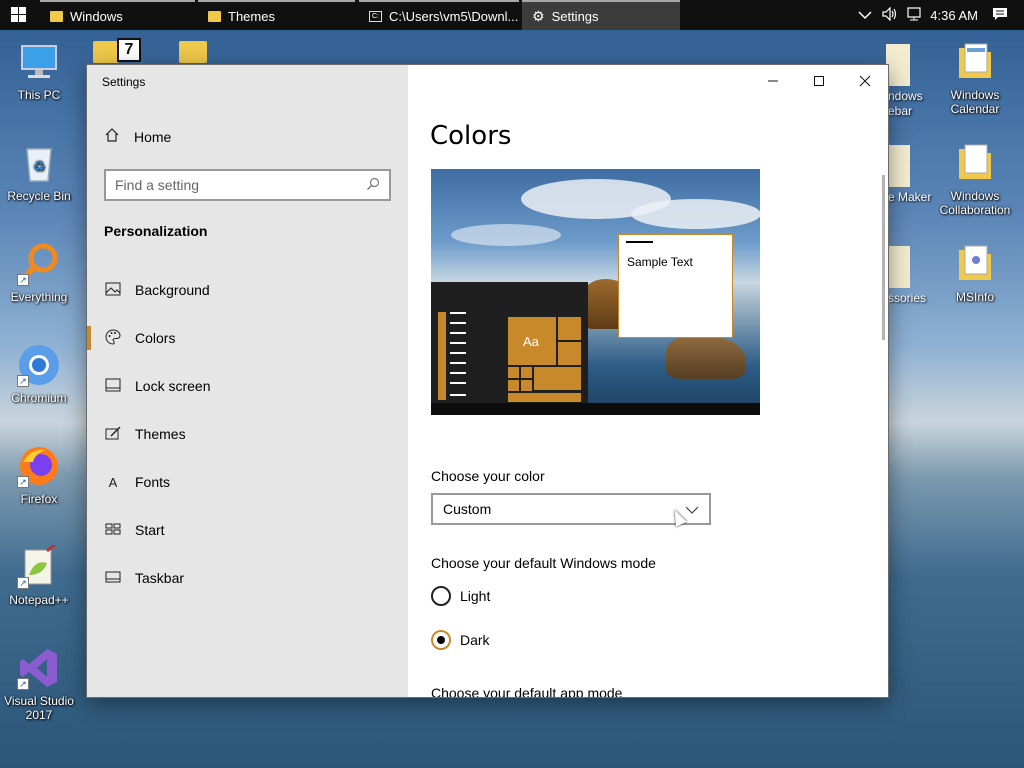 The image size is (1024, 768). Describe the element at coordinates (1000, 15) in the screenshot. I see `action-center-icon` at that location.